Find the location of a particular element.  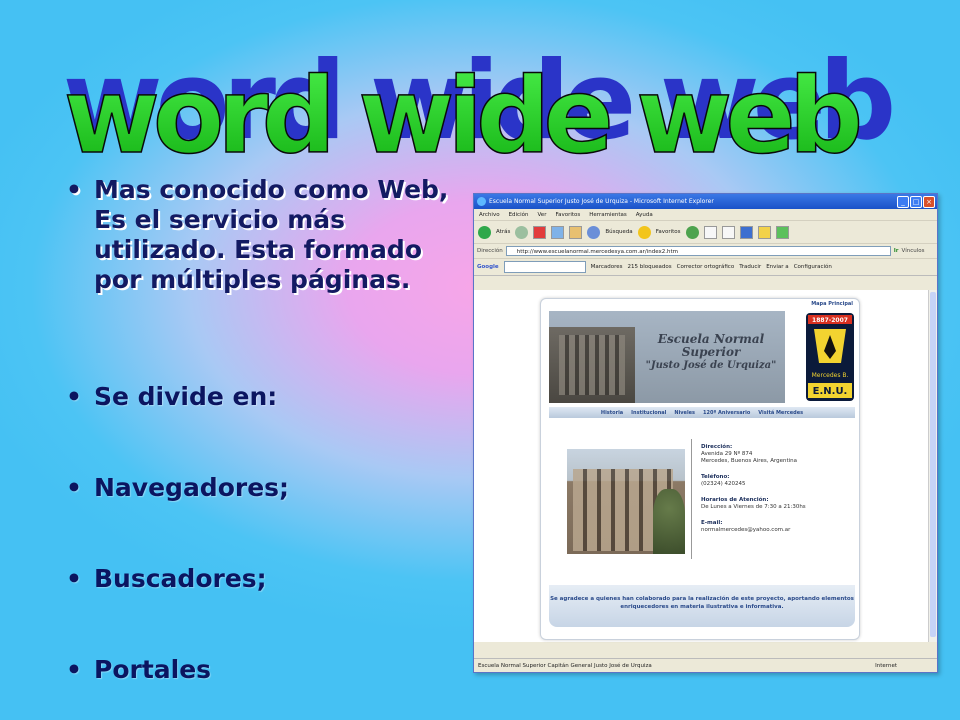

menu-ver: Ver is located at coordinates (541, 215).